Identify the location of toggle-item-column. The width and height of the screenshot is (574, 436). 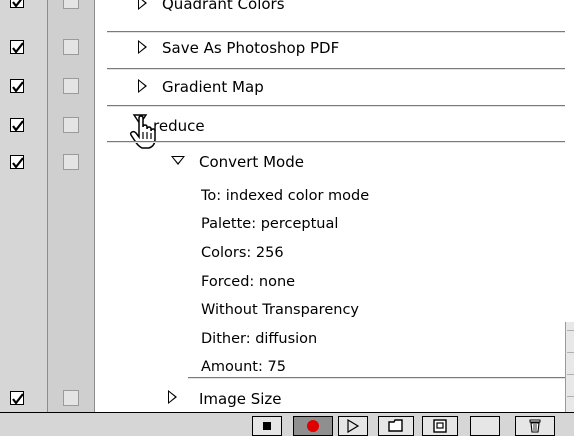
(23, 218).